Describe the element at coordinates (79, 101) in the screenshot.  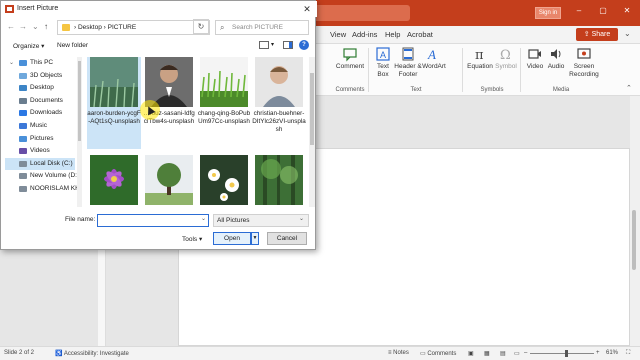
I see `nav-scrollbar-thumb` at that location.